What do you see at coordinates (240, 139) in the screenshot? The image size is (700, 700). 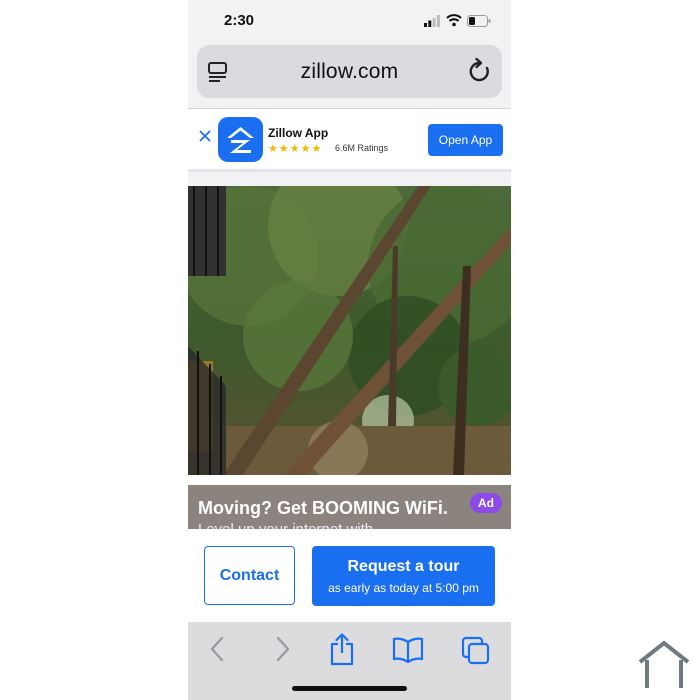 I see `zillow-logo-icon` at bounding box center [240, 139].